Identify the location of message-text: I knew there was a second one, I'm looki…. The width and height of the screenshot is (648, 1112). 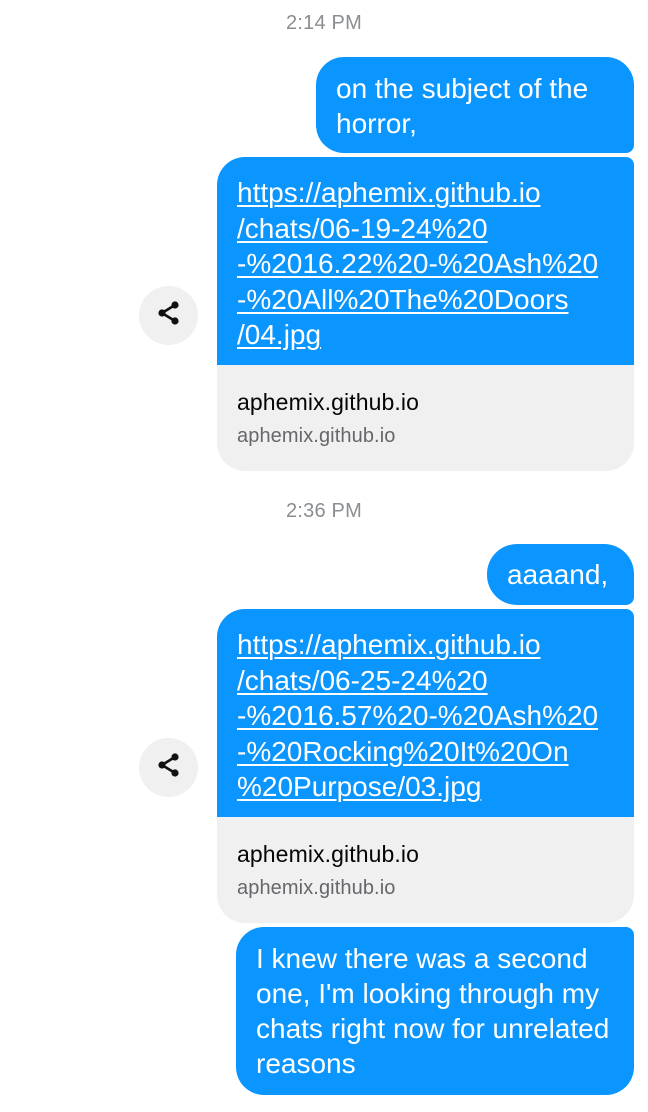
(433, 1011).